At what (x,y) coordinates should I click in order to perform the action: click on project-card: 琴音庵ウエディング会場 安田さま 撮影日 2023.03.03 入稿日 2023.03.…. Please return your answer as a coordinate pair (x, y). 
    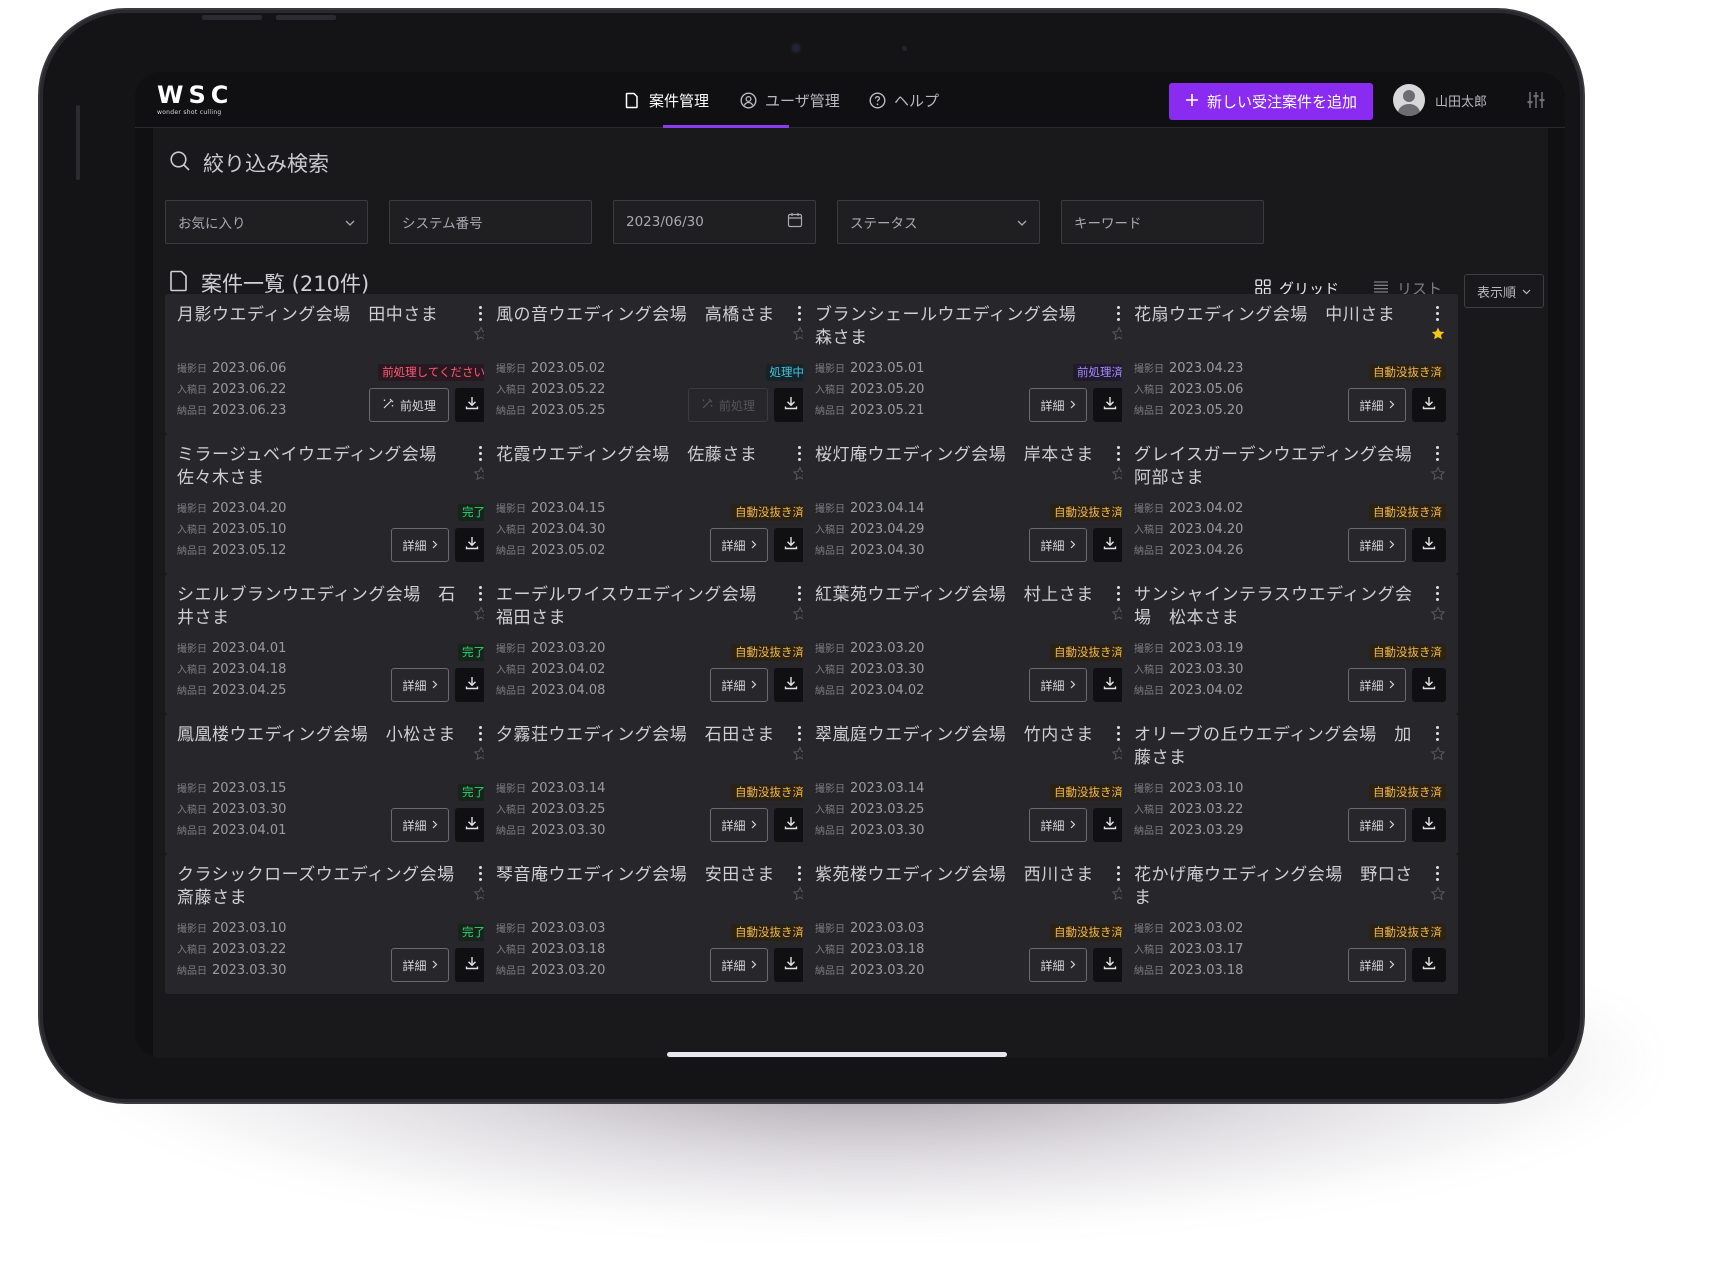
    Looking at the image, I should click on (652, 924).